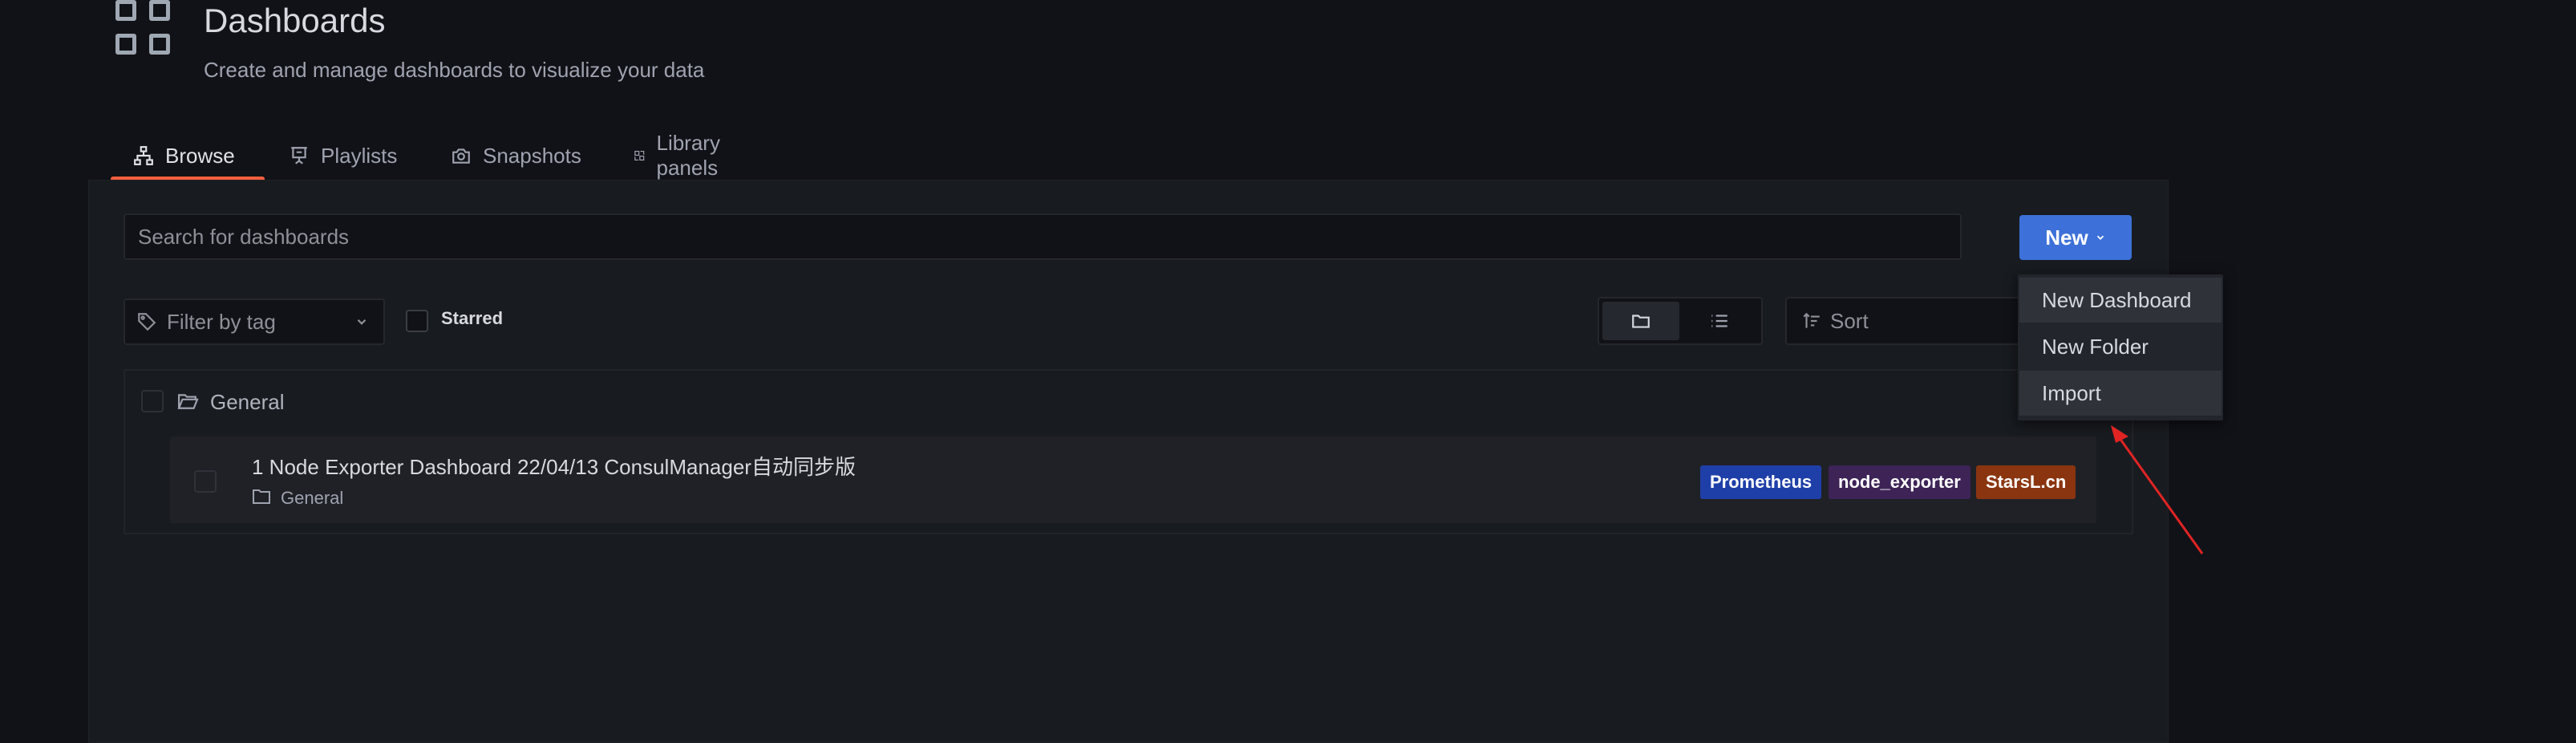 This screenshot has width=2576, height=743. I want to click on tab-playlists: Playlists, so click(343, 155).